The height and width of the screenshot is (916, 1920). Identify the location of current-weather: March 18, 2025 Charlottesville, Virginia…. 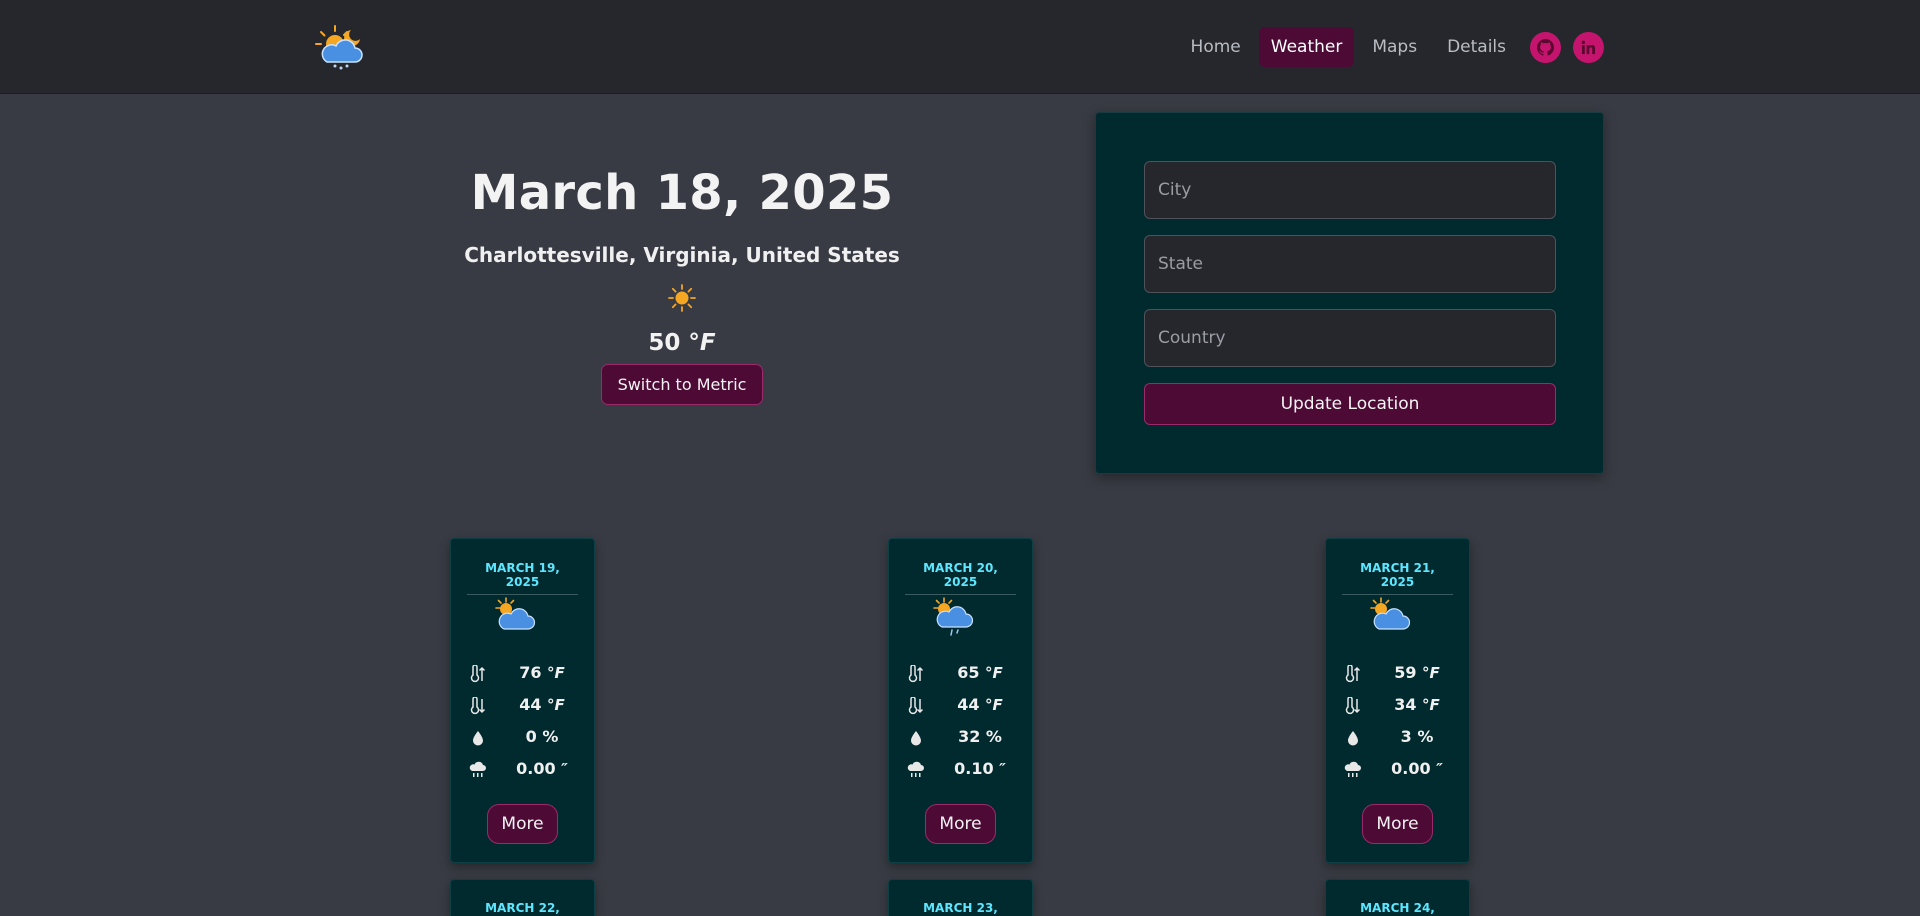
(682, 285).